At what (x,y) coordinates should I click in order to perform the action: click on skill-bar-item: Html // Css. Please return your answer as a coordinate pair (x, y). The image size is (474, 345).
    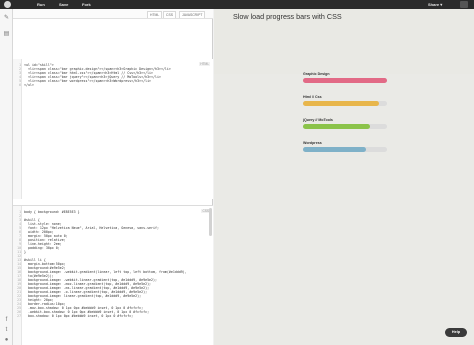
    Looking at the image, I should click on (348, 105).